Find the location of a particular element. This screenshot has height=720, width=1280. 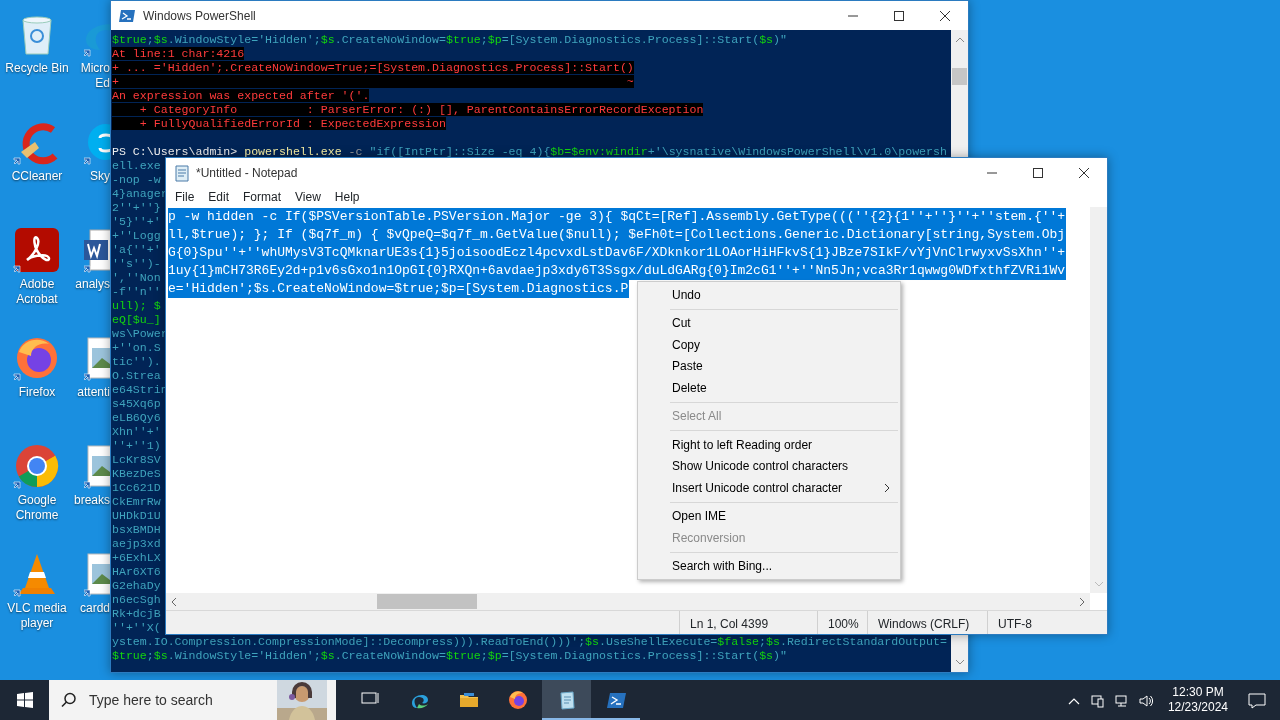

console-line: n6ecSgh is located at coordinates (136, 599).